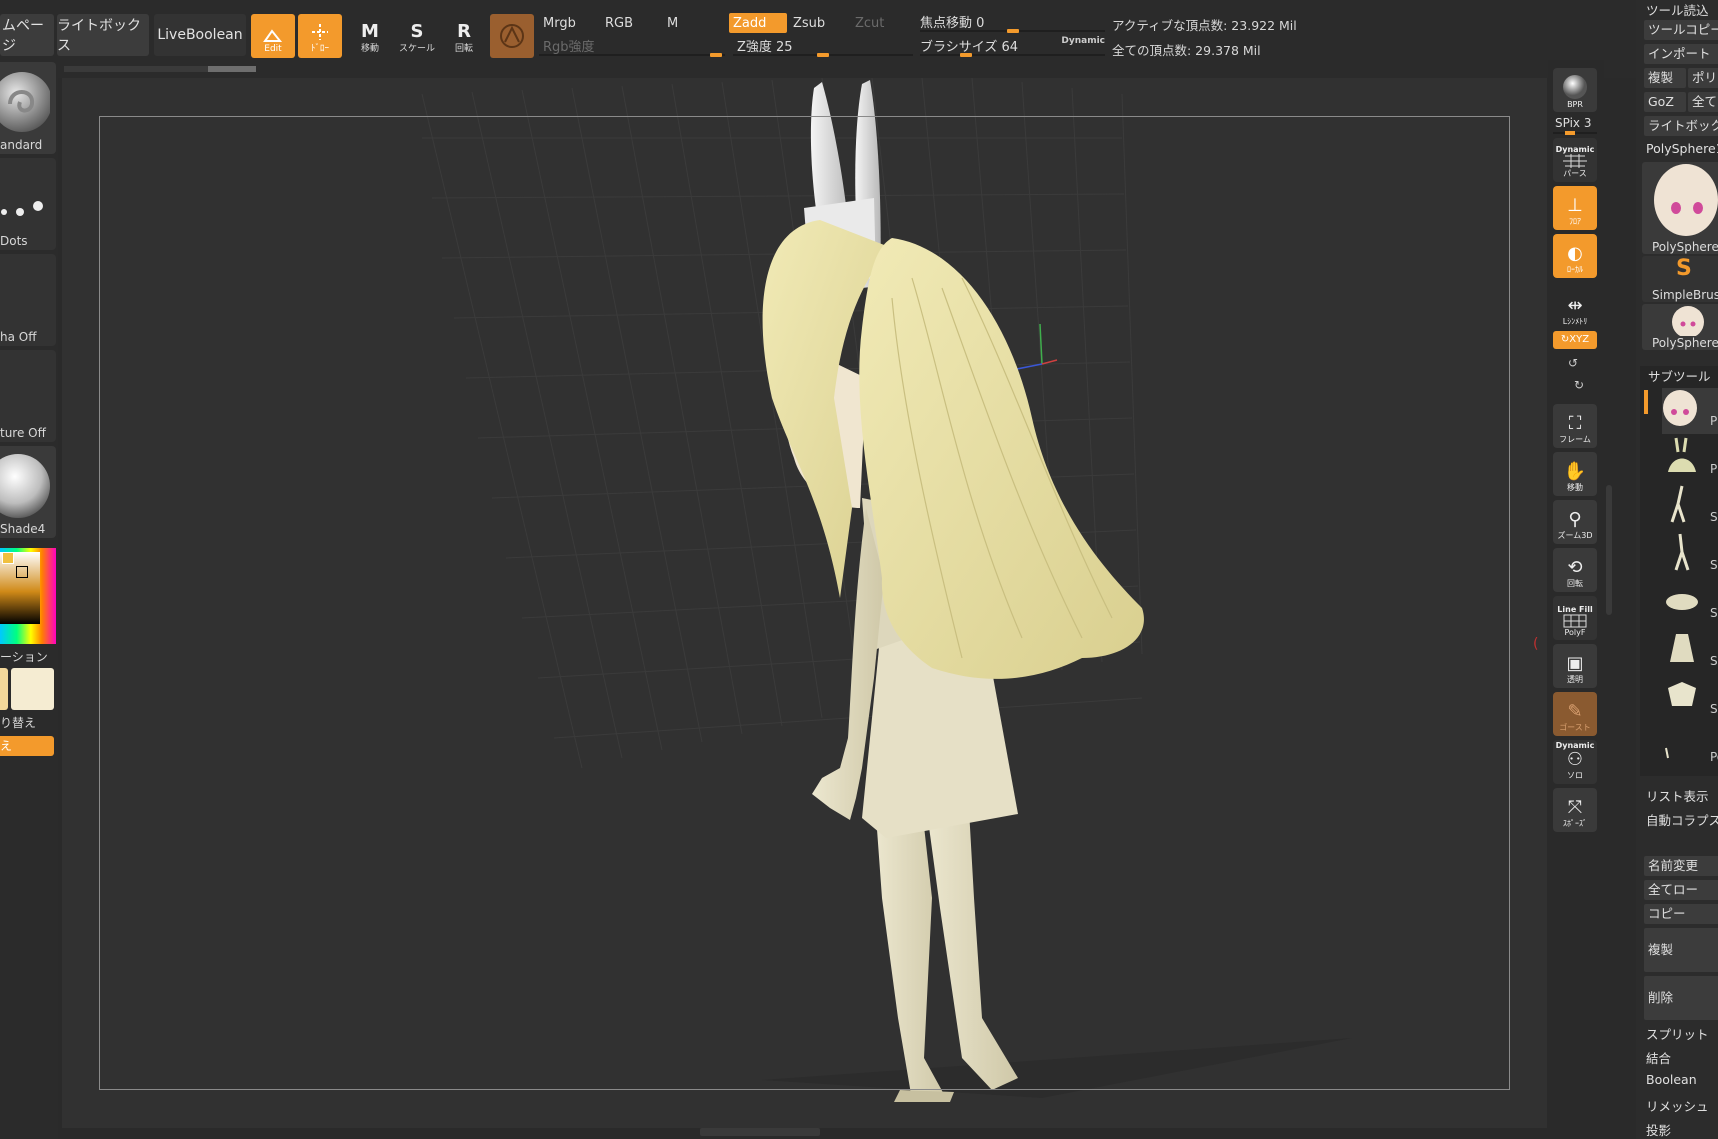 The height and width of the screenshot is (1139, 1718). Describe the element at coordinates (1680, 327) in the screenshot. I see `tool-thumb-polysphere-2: PolySphere` at that location.